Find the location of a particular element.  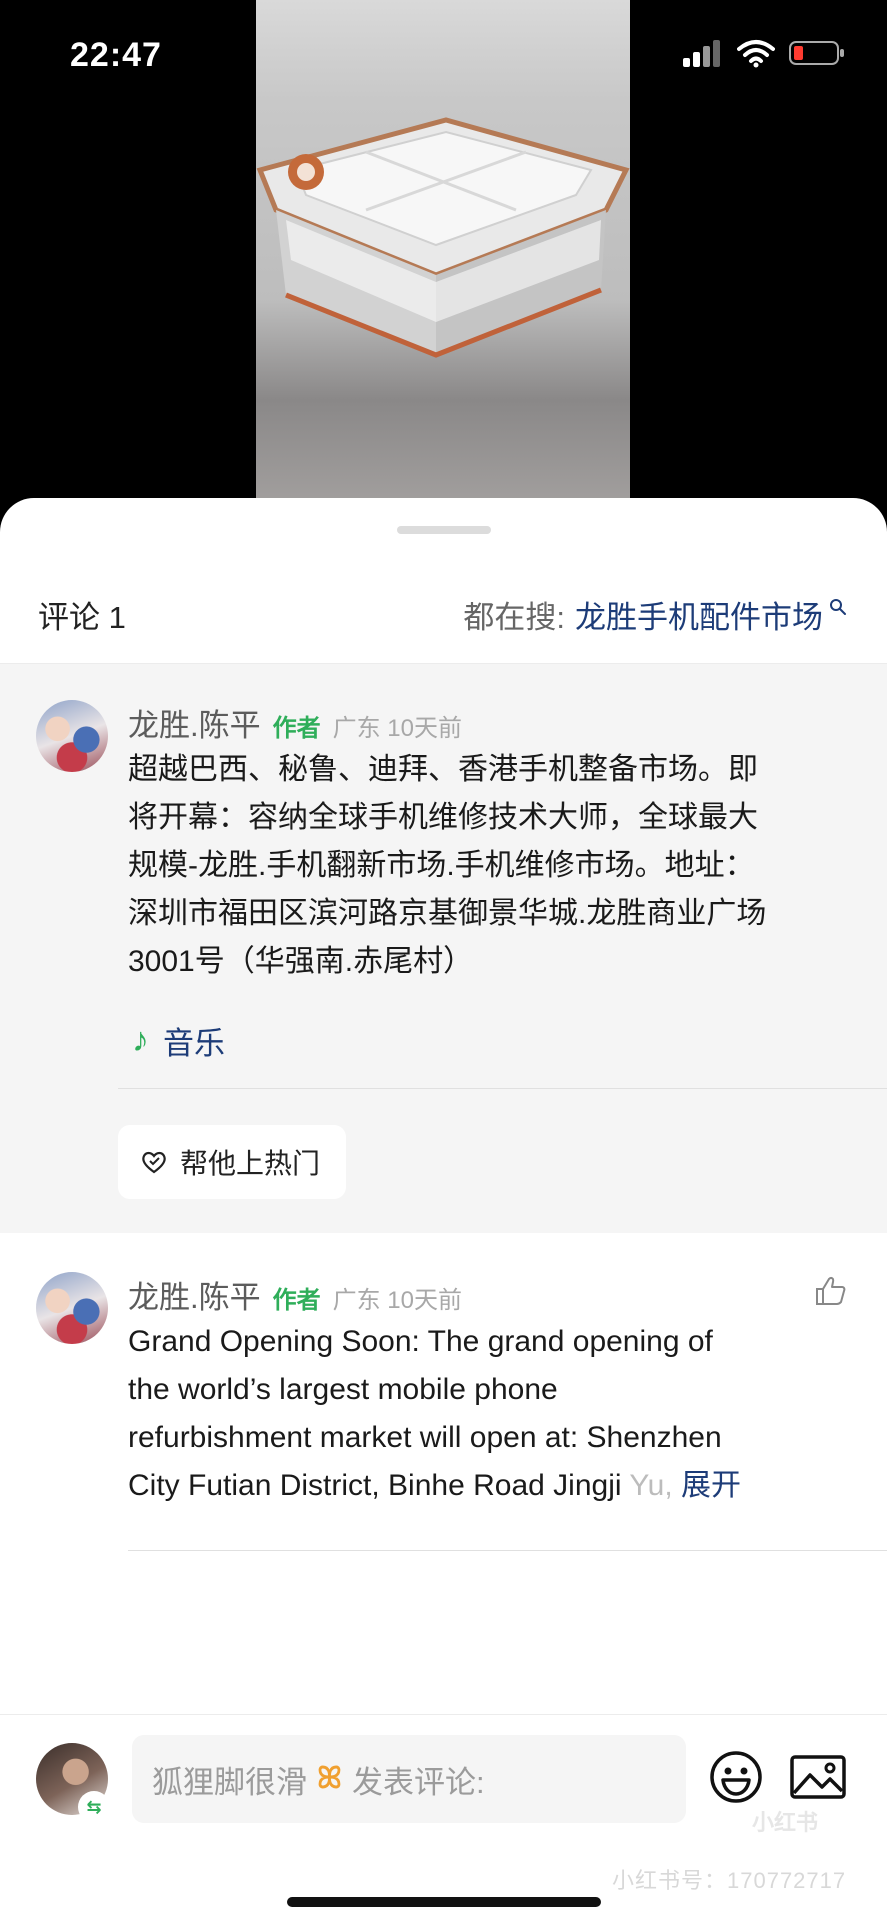

like-icon is located at coordinates (831, 1291).